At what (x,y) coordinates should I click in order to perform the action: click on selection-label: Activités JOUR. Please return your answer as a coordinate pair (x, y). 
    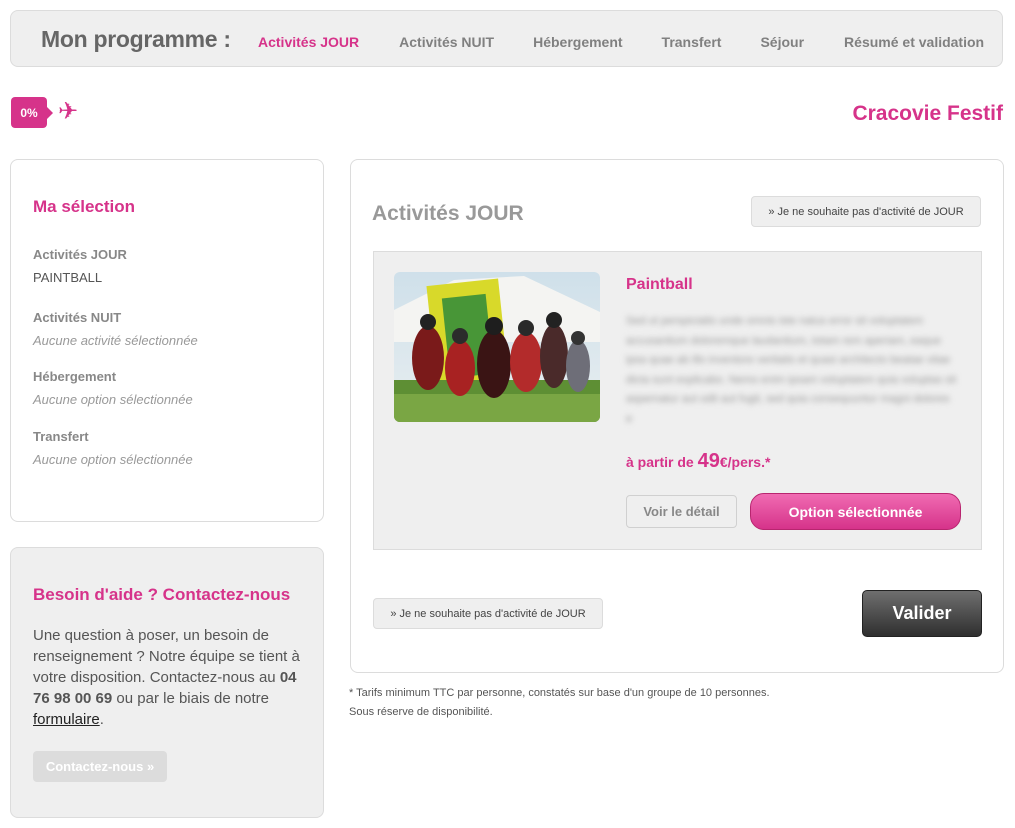
    Looking at the image, I should click on (80, 254).